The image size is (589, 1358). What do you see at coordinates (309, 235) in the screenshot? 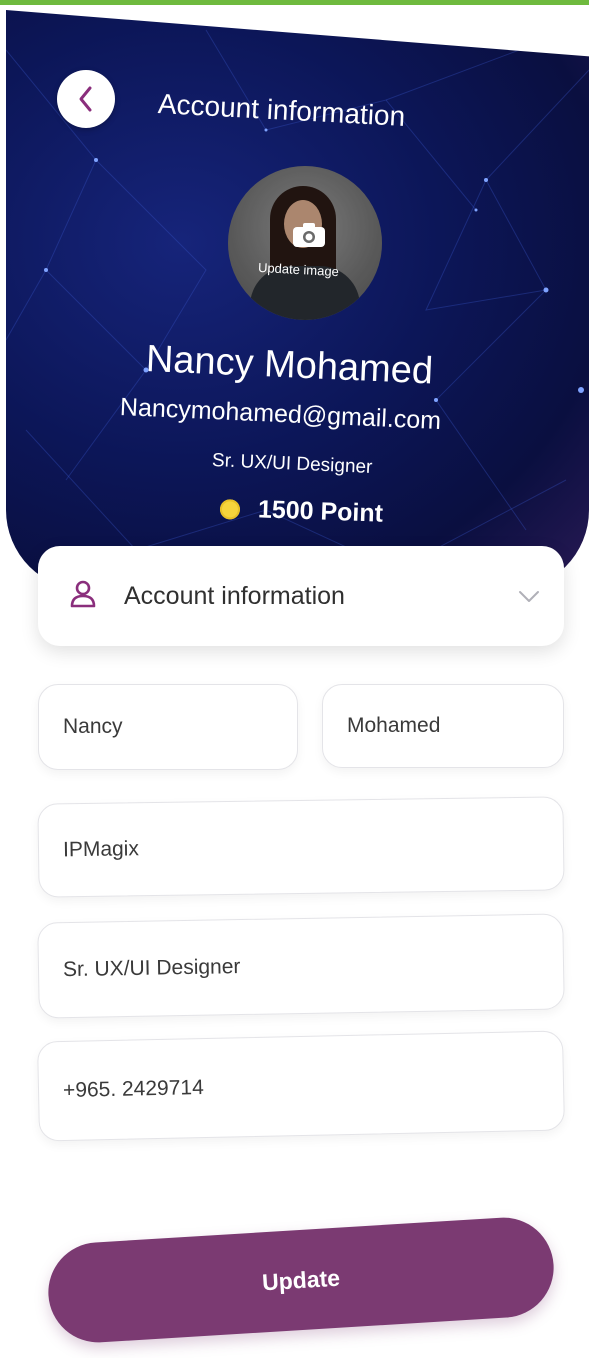
I see `camera-icon` at bounding box center [309, 235].